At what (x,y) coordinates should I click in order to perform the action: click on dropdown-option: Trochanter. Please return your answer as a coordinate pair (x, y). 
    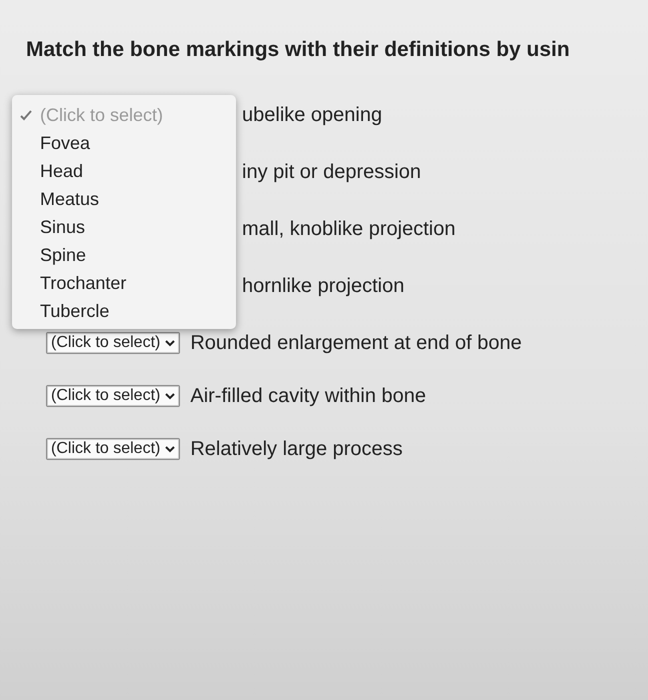
    Looking at the image, I should click on (124, 283).